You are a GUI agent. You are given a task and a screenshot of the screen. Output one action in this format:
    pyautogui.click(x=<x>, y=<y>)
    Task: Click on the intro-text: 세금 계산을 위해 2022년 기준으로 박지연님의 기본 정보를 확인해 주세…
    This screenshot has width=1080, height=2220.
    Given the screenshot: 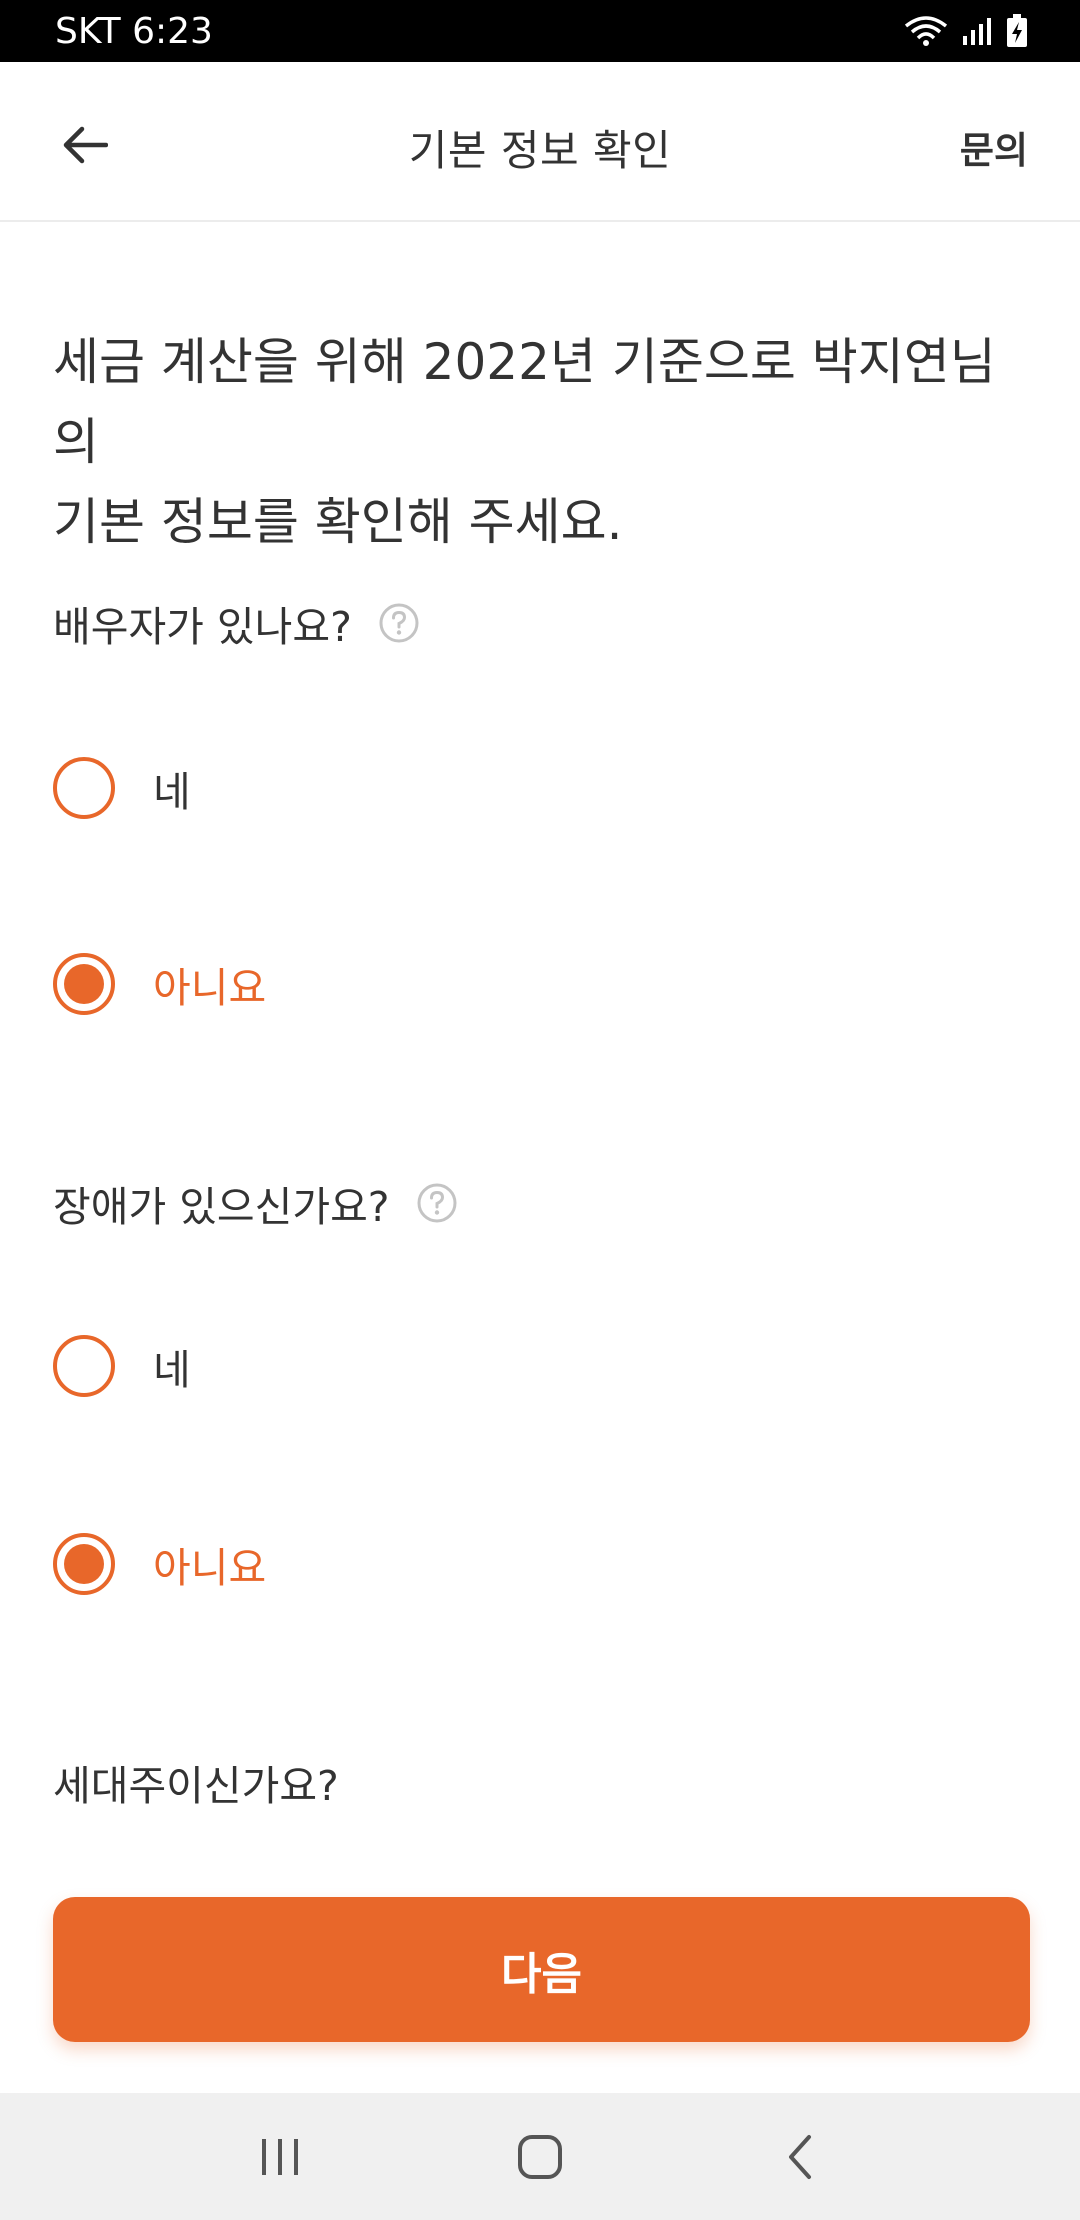 What is the action you would take?
    pyautogui.click(x=543, y=442)
    